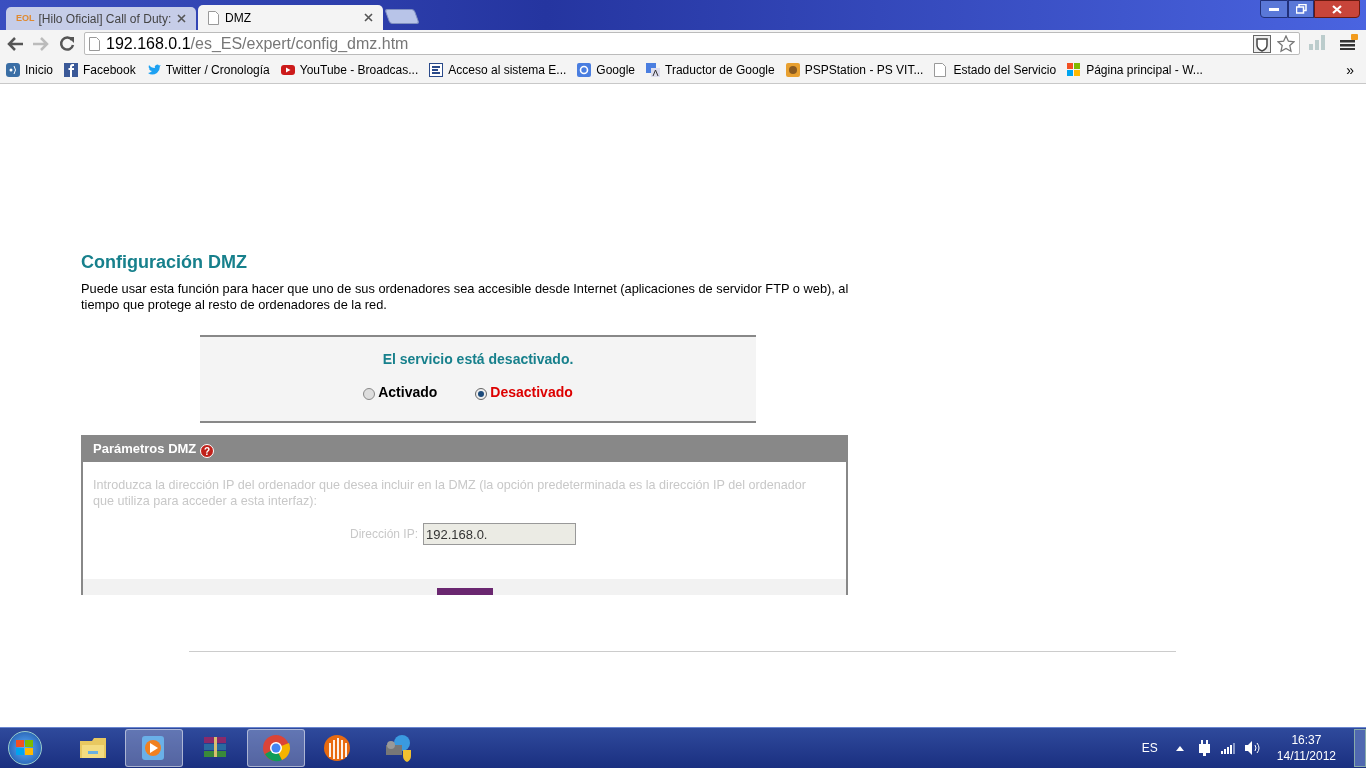  What do you see at coordinates (1350, 70) in the screenshot?
I see `more-bookmarks-button: »` at bounding box center [1350, 70].